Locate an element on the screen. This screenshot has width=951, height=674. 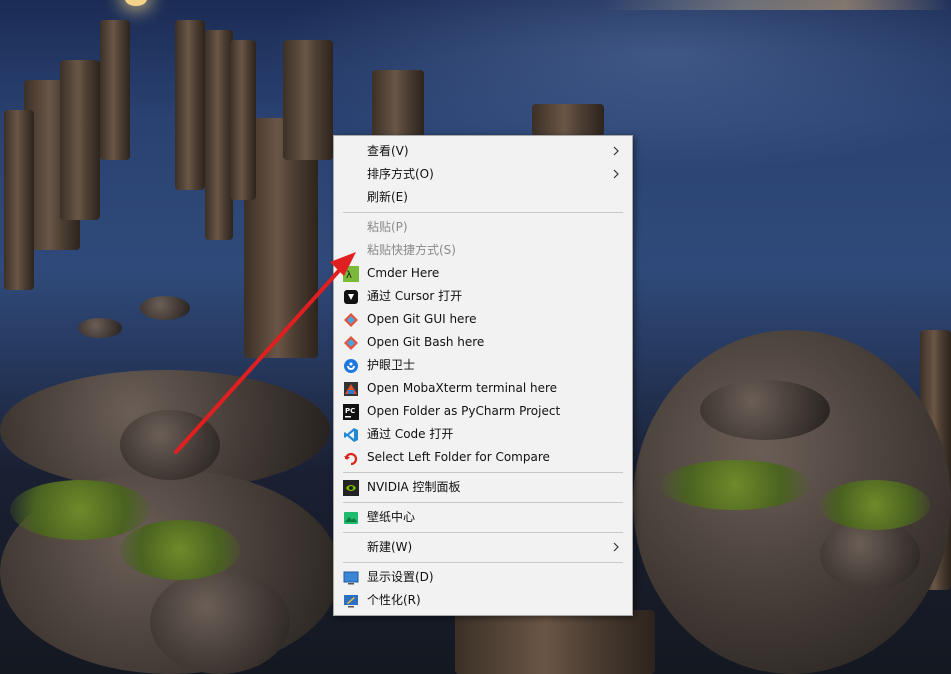
menu-item-git-bash: Open Git Bash here is located at coordinates (483, 342).